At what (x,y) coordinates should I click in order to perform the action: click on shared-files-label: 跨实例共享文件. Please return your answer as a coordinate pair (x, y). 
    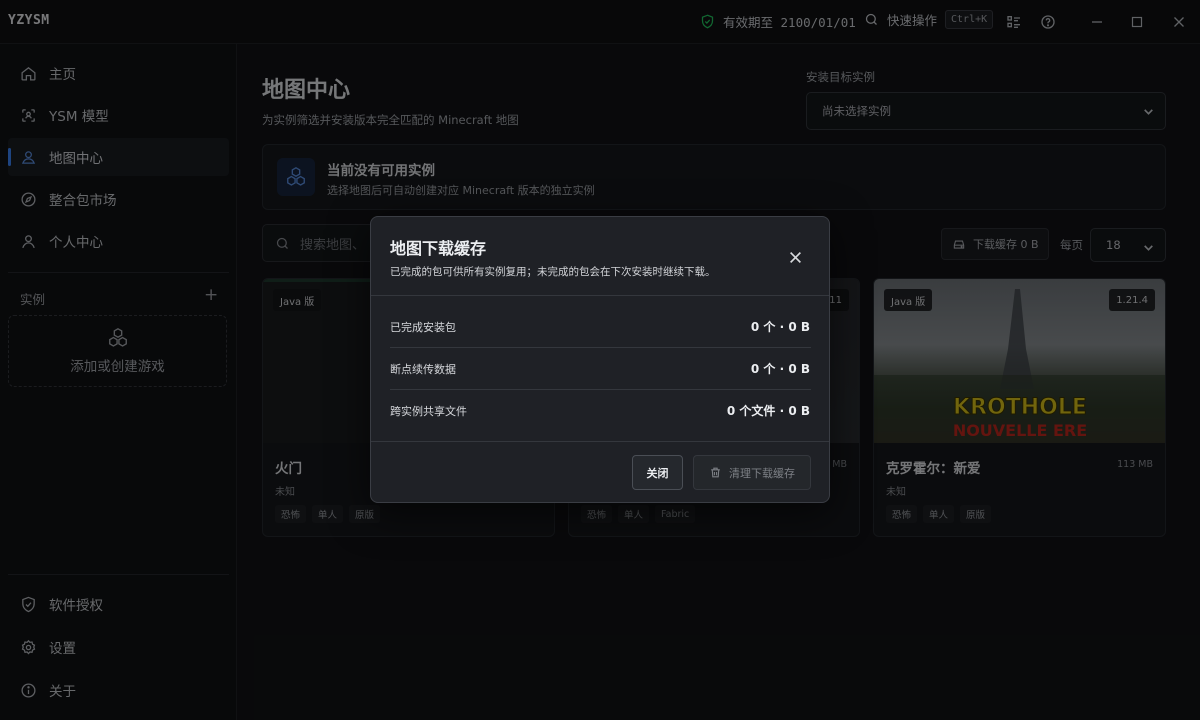
    Looking at the image, I should click on (428, 411).